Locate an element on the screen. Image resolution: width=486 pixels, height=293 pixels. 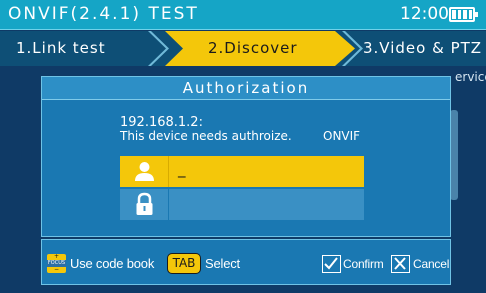
step-discover: 2.Discover is located at coordinates (253, 48).